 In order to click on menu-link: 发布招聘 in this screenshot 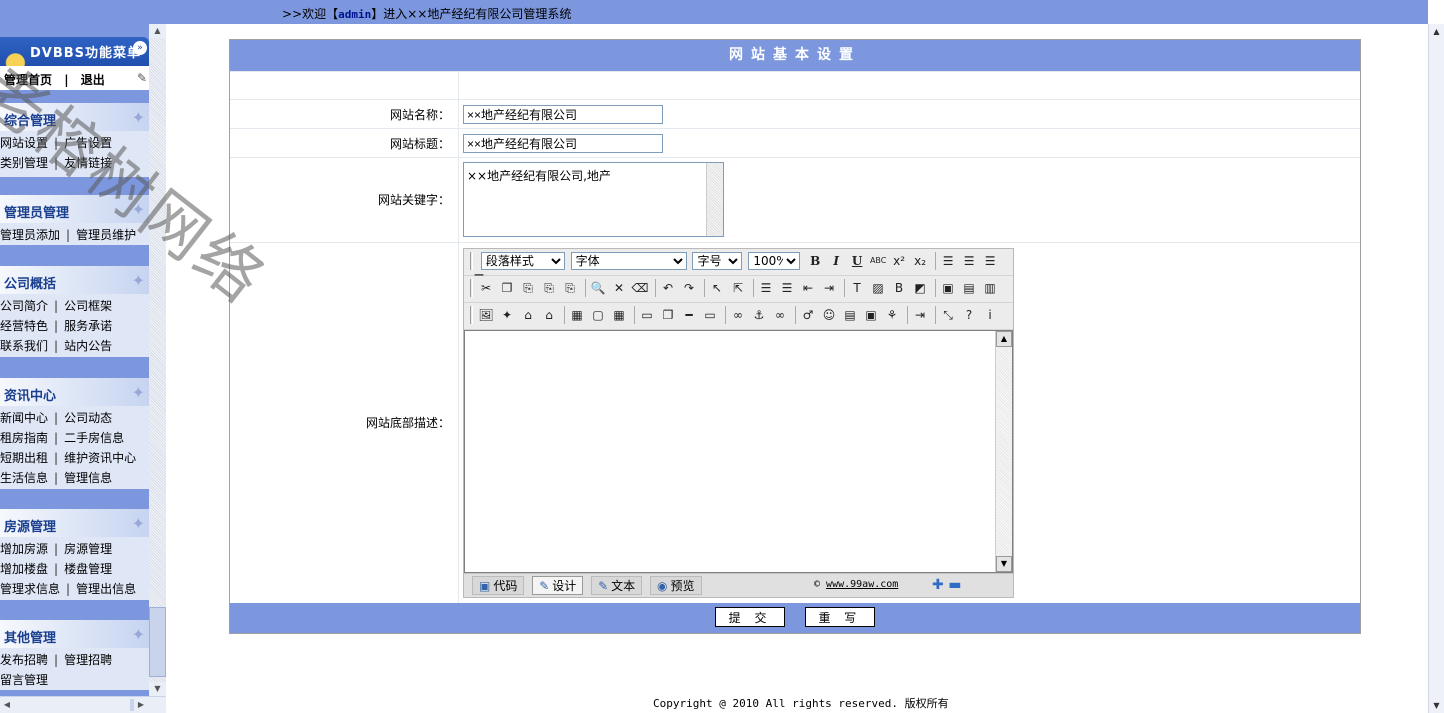, I will do `click(24, 660)`.